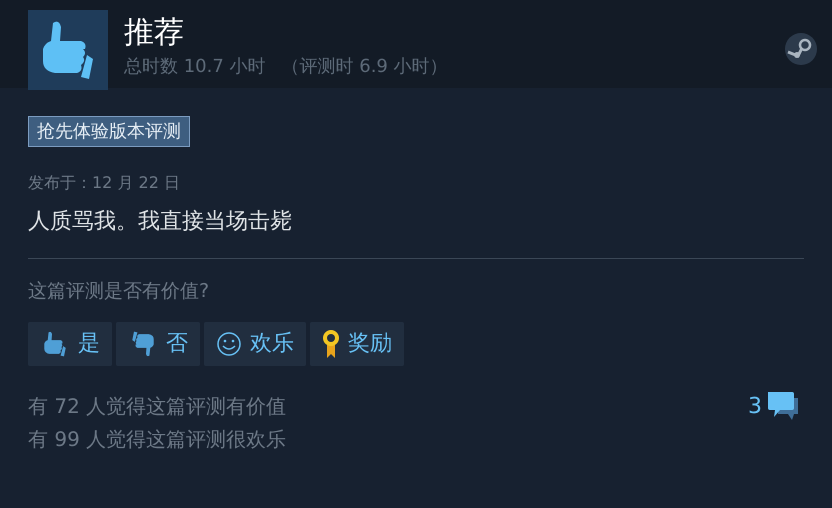  Describe the element at coordinates (157, 439) in the screenshot. I see `helpful-count-text: 有 99 人觉得这篇评测很欢乐` at that location.